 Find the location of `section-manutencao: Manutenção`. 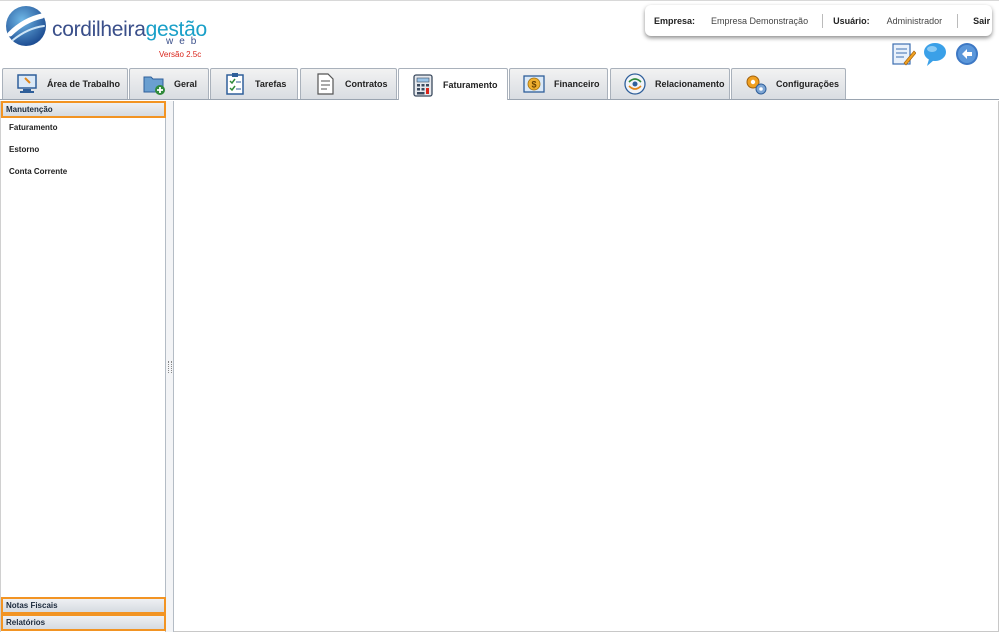

section-manutencao: Manutenção is located at coordinates (83, 109).